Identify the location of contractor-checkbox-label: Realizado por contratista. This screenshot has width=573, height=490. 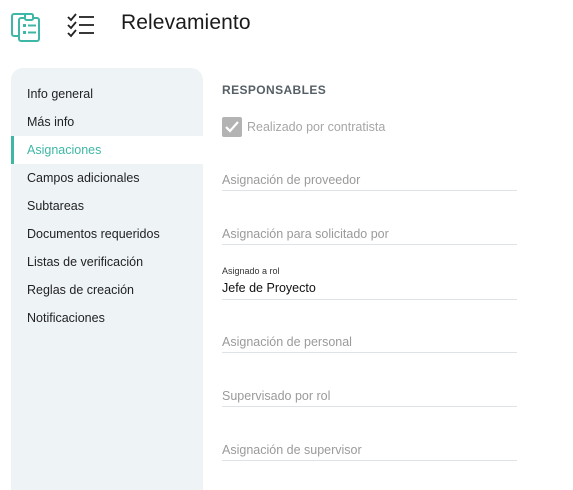
(316, 127).